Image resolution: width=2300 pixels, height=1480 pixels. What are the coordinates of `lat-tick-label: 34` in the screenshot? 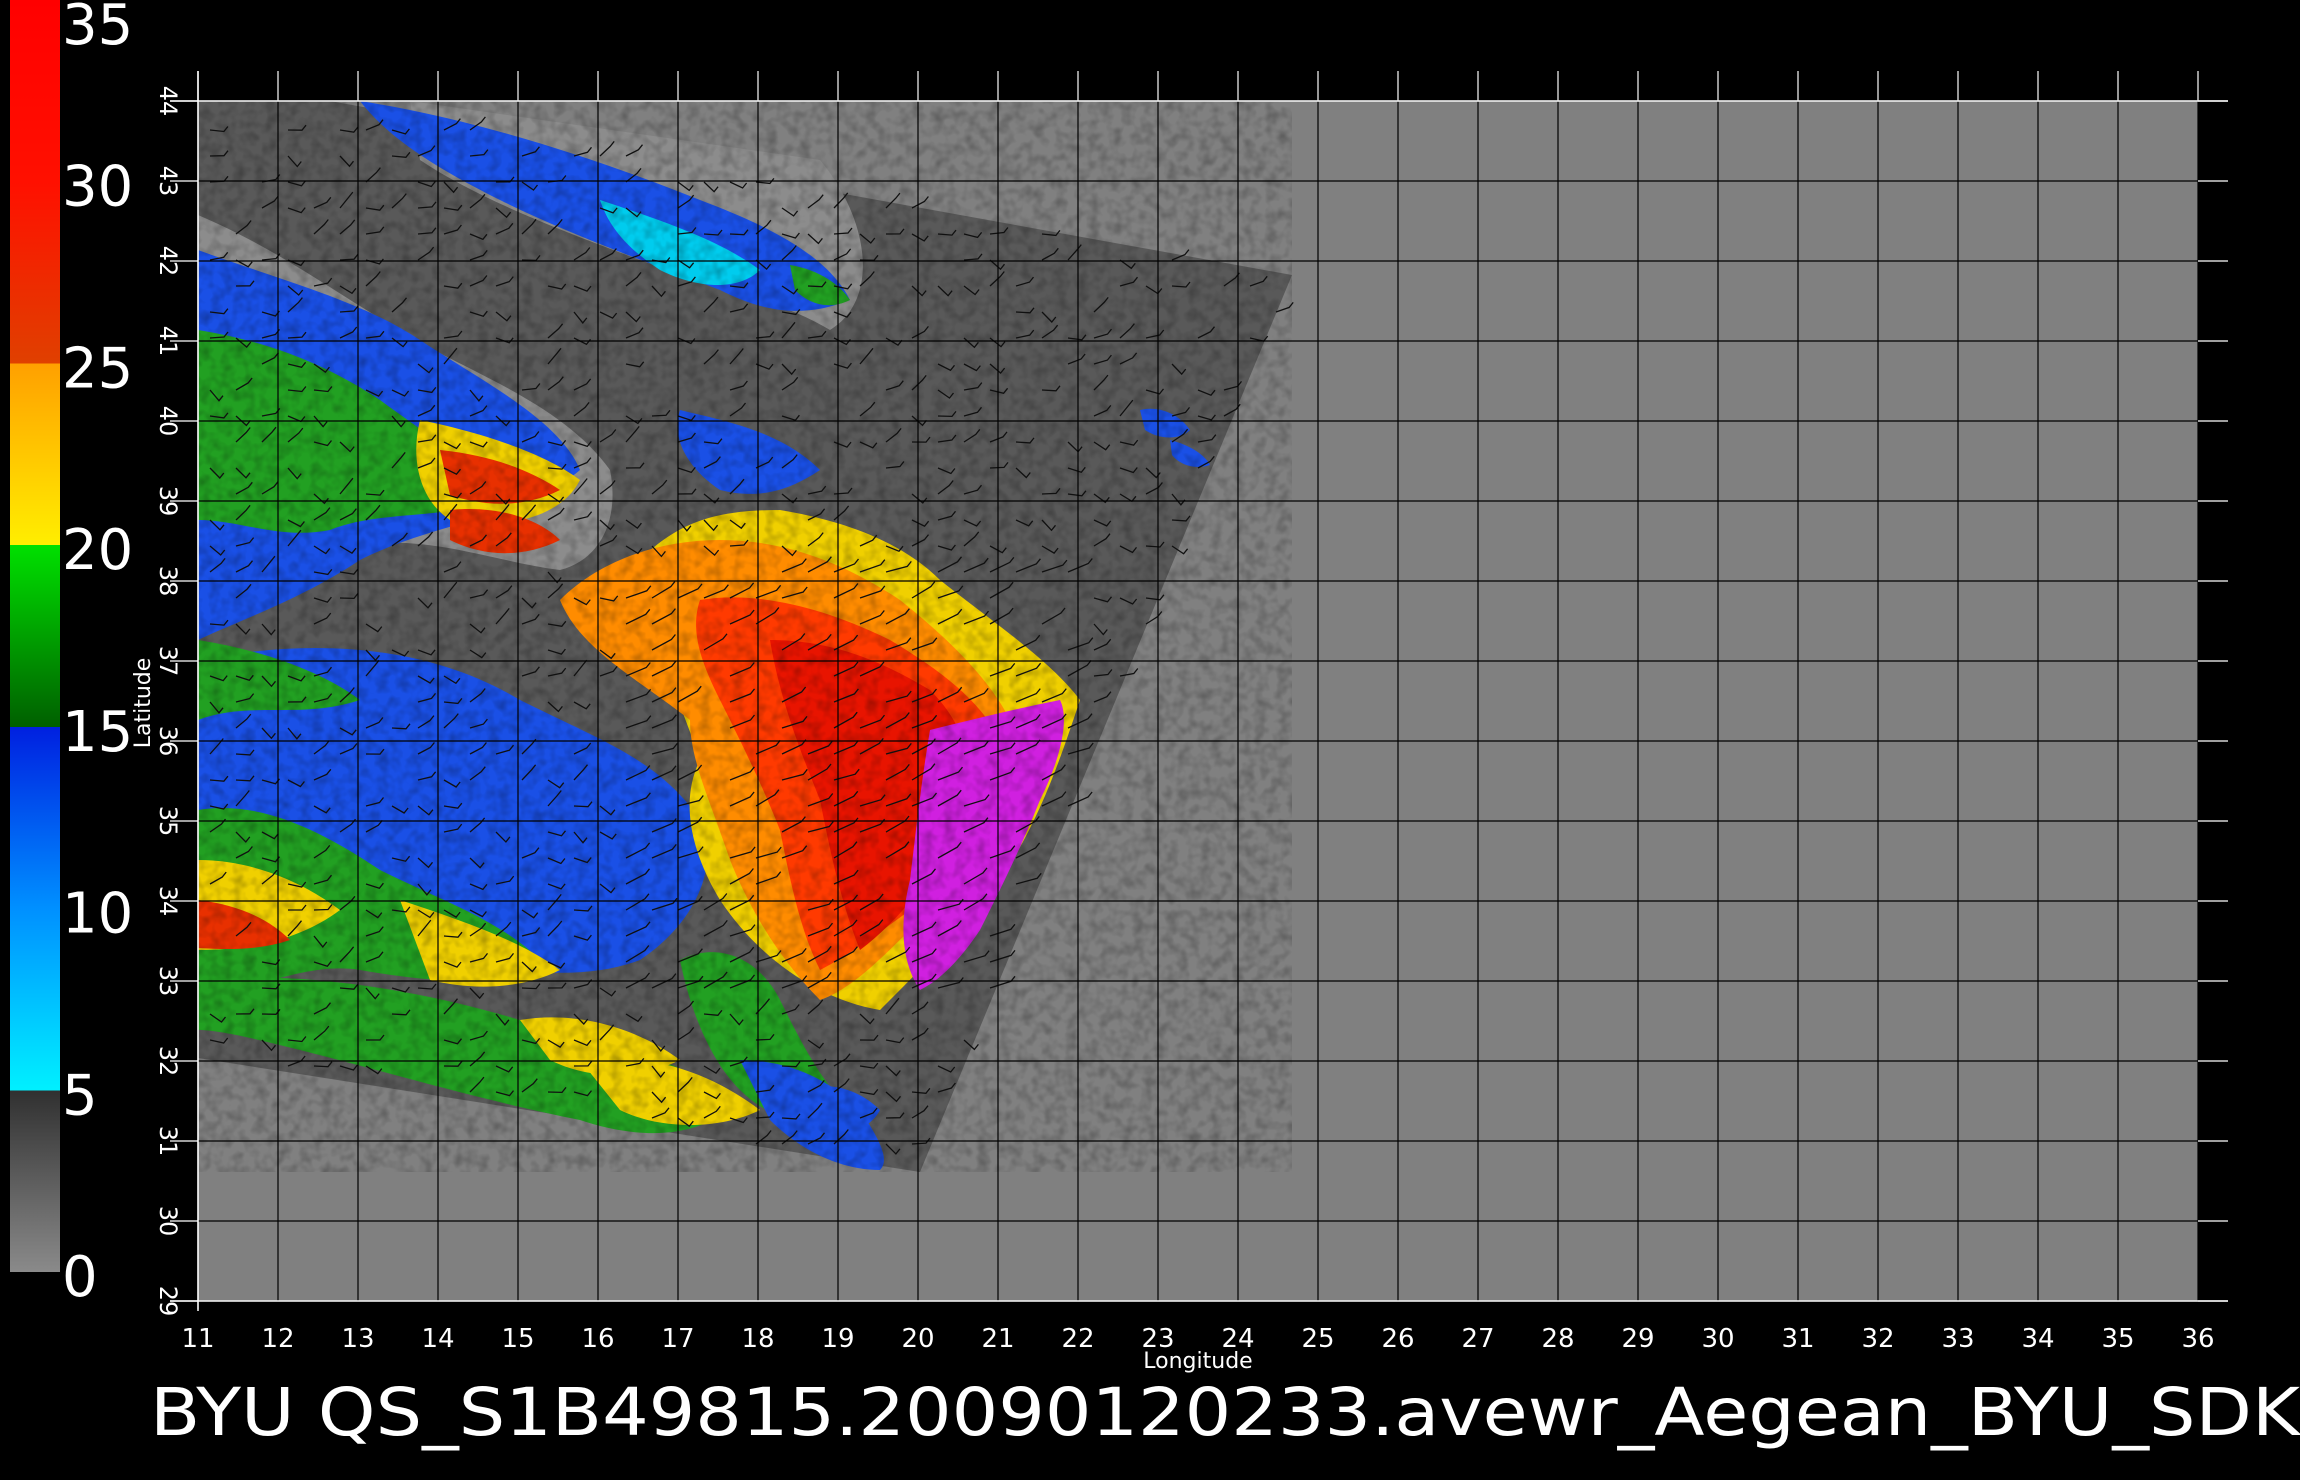 It's located at (168, 901).